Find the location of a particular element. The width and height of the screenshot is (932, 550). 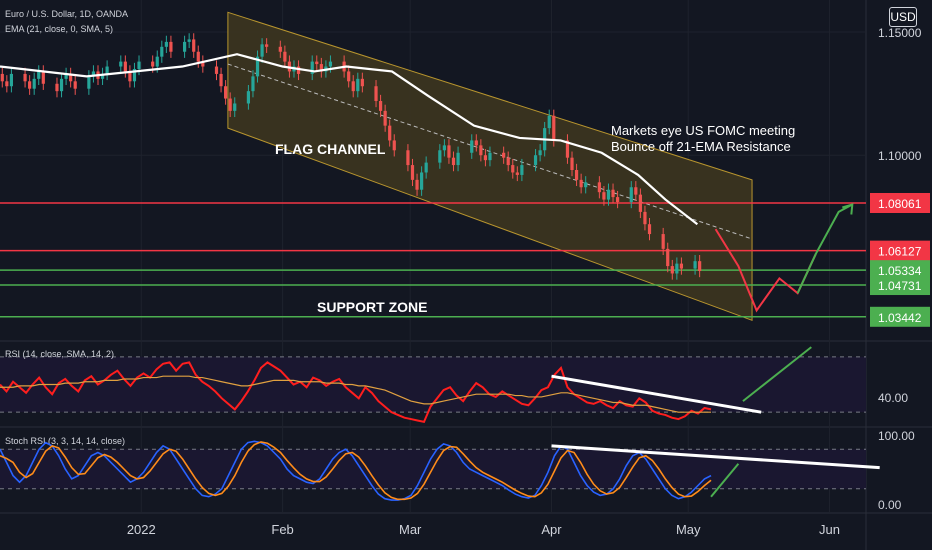

support-zone-label: SUPPORT ZONE is located at coordinates (372, 307).